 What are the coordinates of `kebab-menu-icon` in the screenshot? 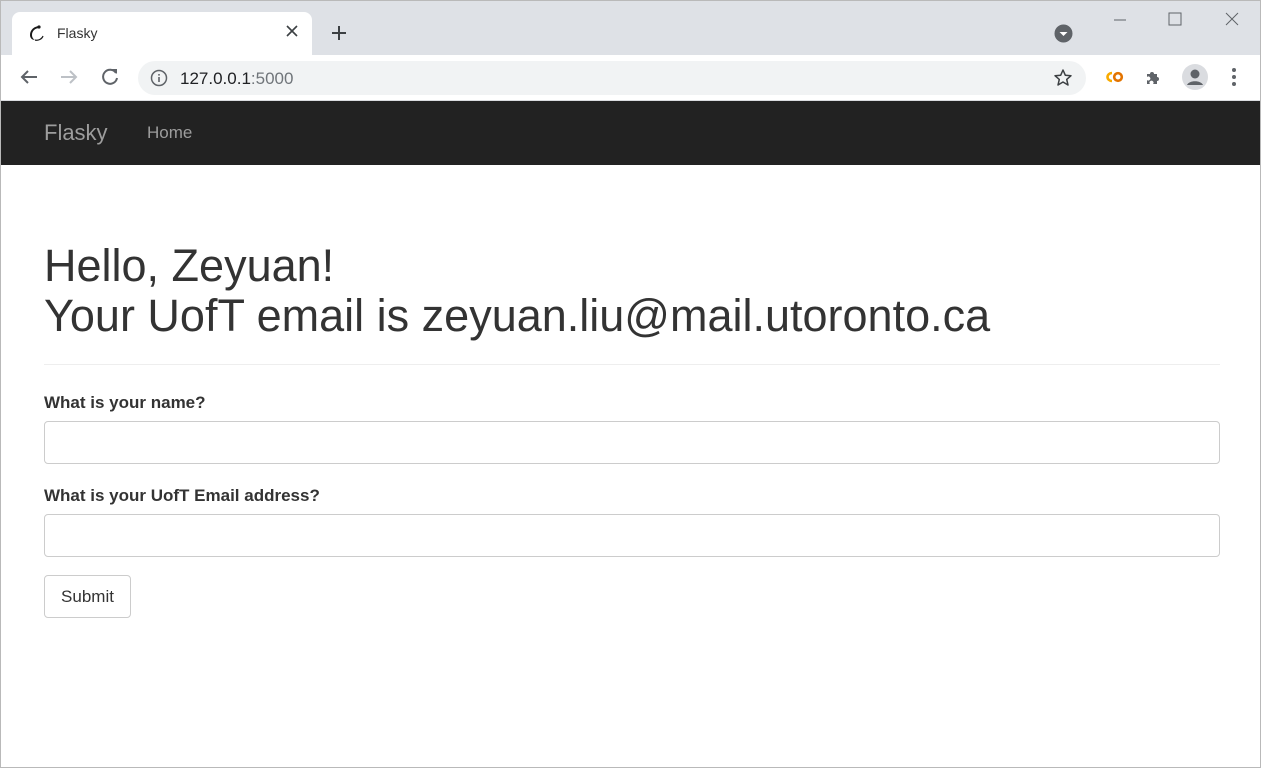 It's located at (1234, 77).